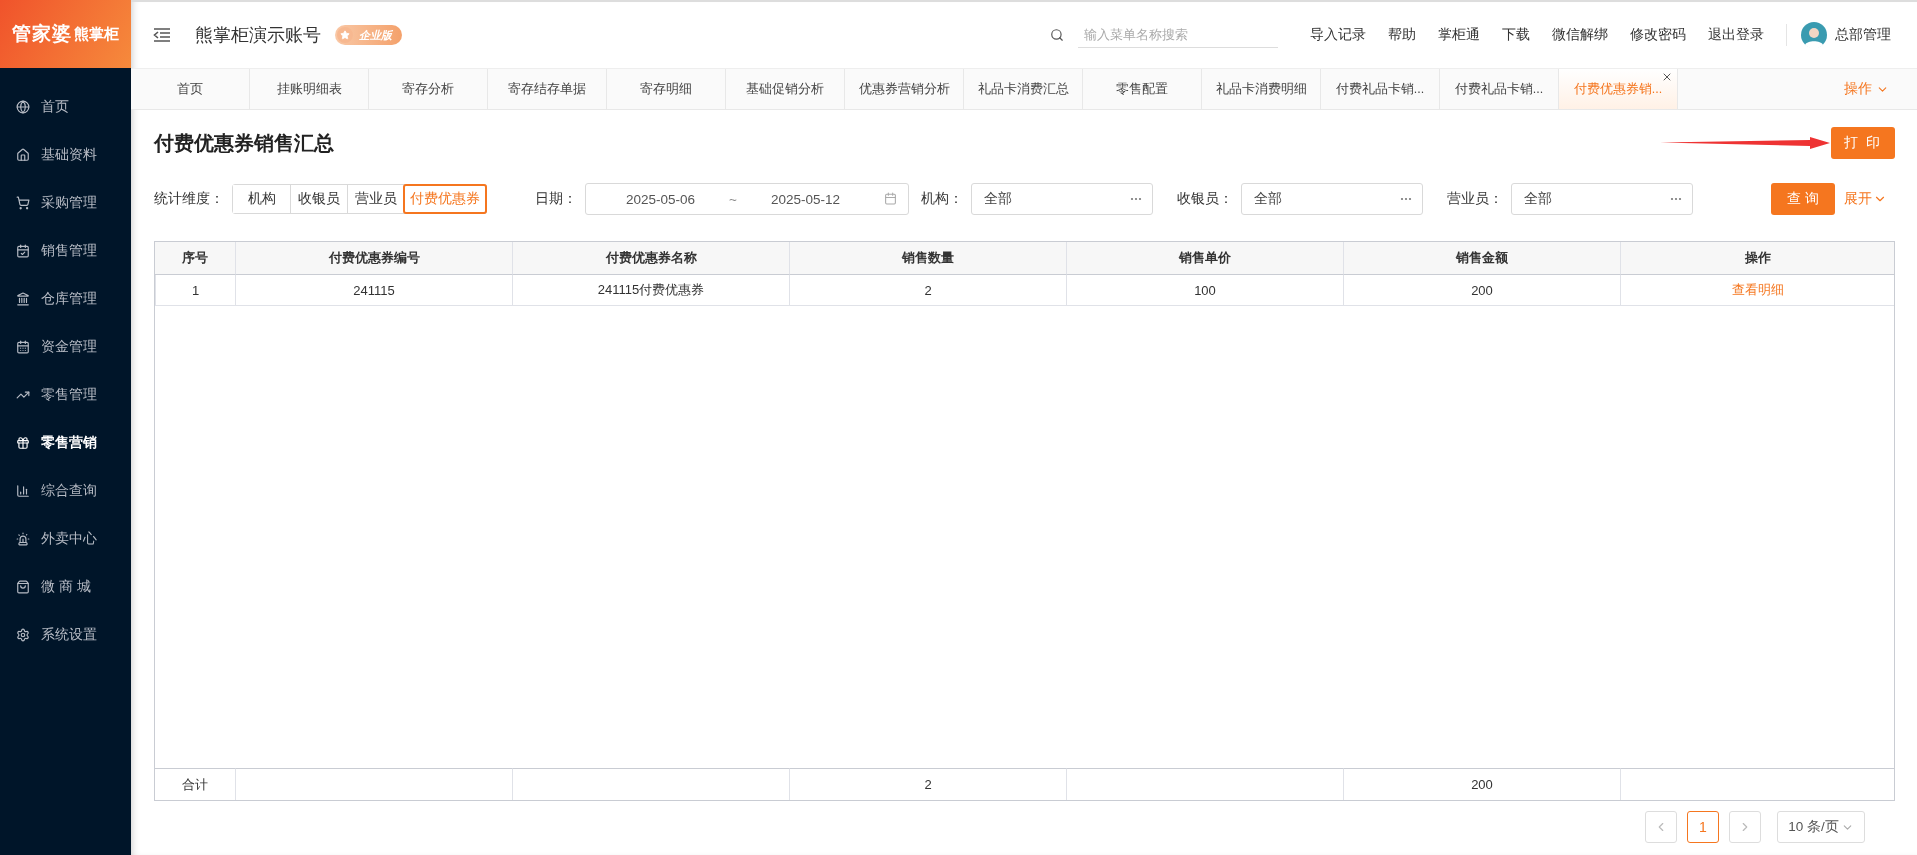 This screenshot has width=1917, height=855. What do you see at coordinates (258, 35) in the screenshot?
I see `account-name: 熊掌柜演示账号` at bounding box center [258, 35].